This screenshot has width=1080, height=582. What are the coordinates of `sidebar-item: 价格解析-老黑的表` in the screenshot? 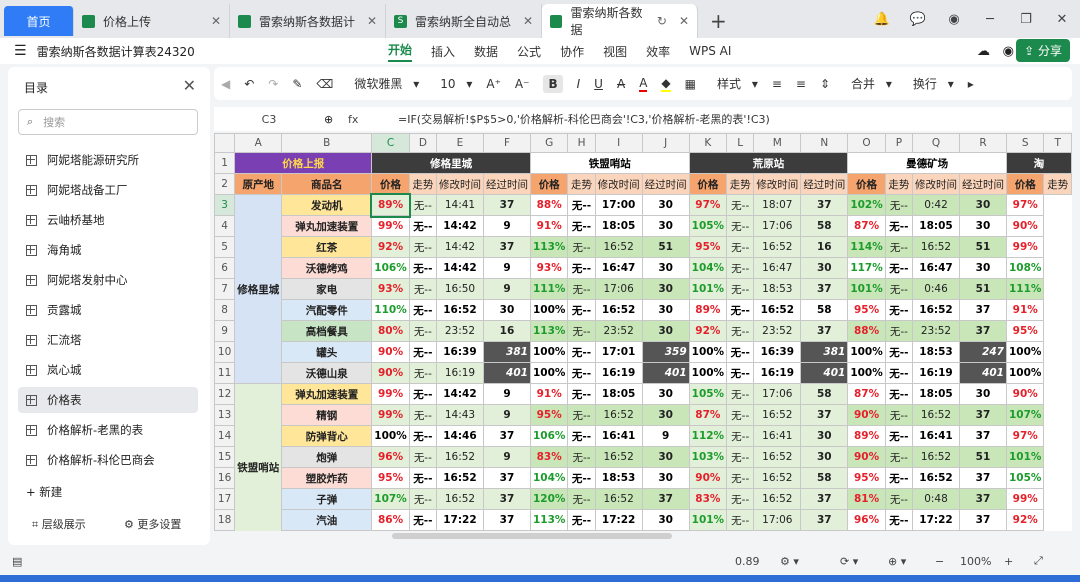 It's located at (108, 430).